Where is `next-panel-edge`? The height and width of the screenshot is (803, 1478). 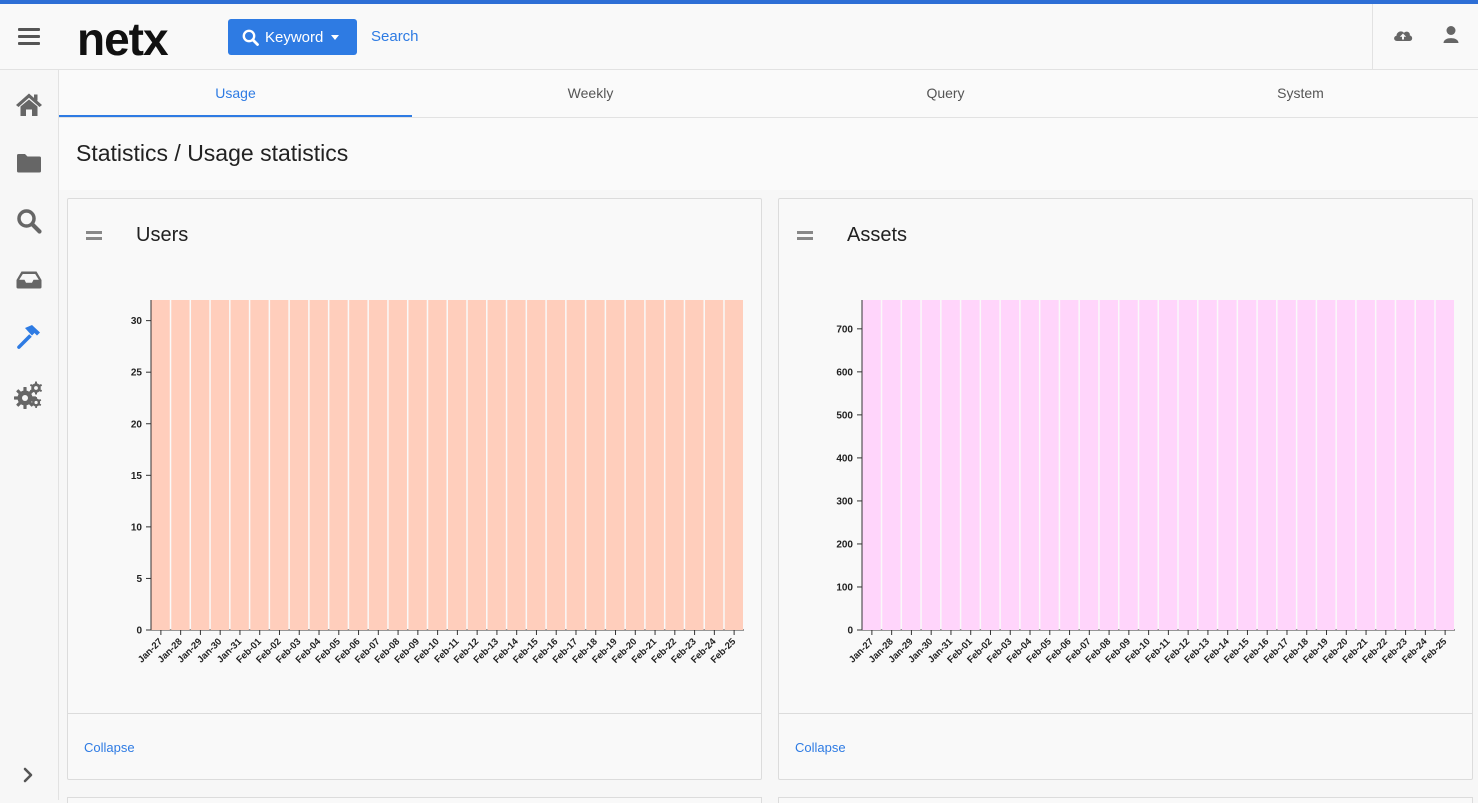 next-panel-edge is located at coordinates (1125, 800).